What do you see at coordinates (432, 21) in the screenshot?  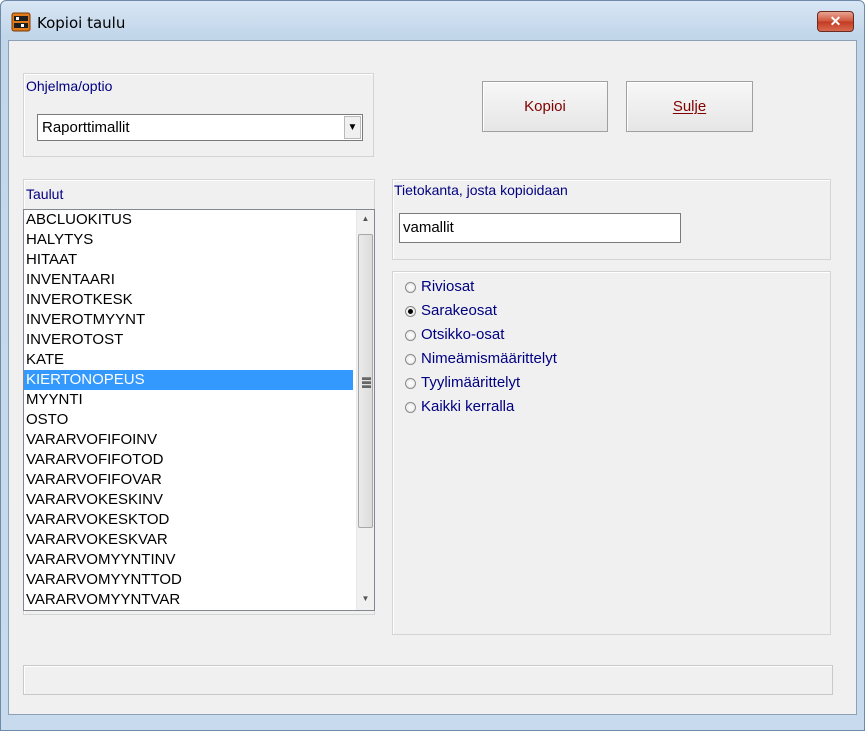 I see `title-bar: Kopioi taulu ✕` at bounding box center [432, 21].